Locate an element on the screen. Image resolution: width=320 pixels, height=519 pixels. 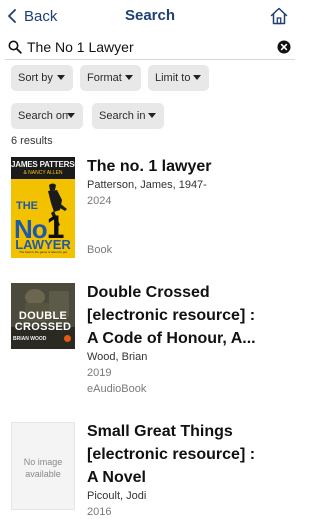
cover-tagline: The best in the game is about to get is located at coordinates (43, 252).